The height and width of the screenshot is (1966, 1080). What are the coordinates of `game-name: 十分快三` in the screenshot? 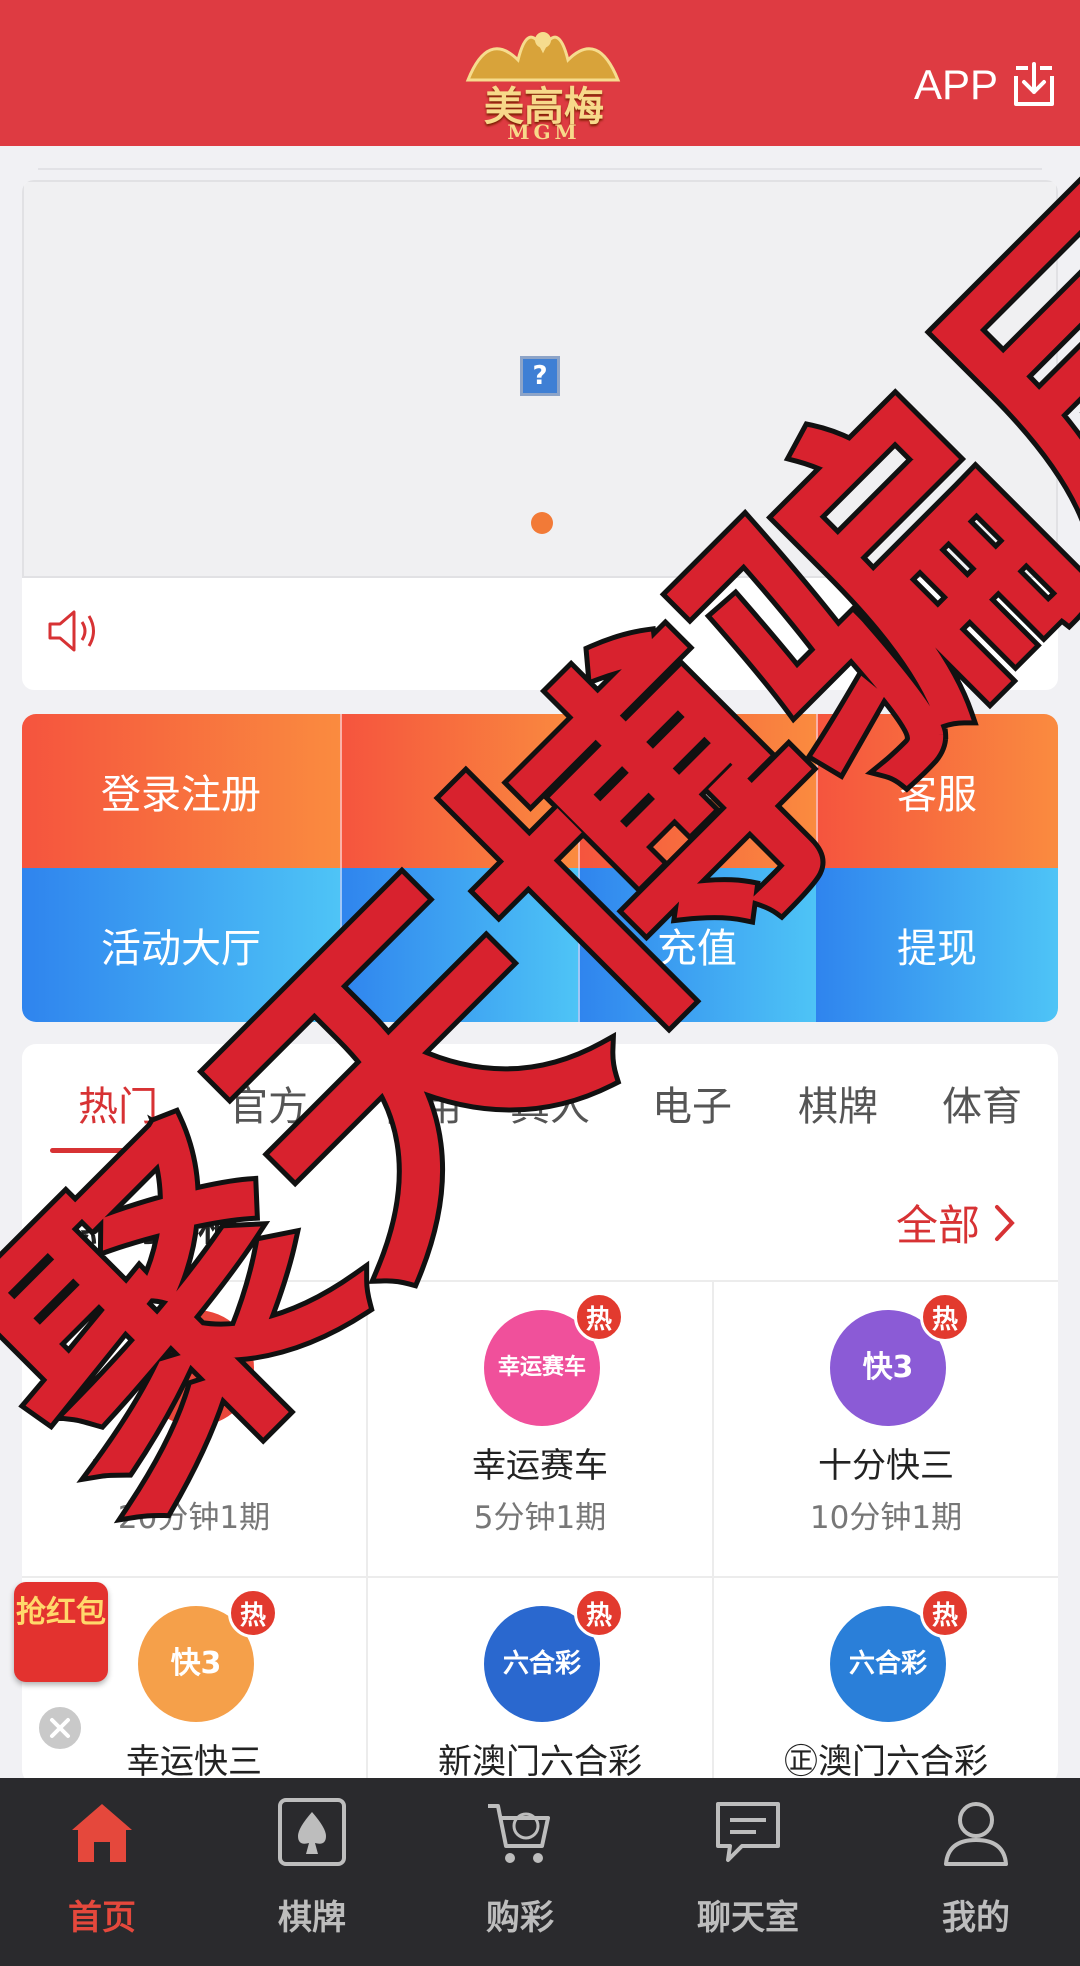 It's located at (886, 1466).